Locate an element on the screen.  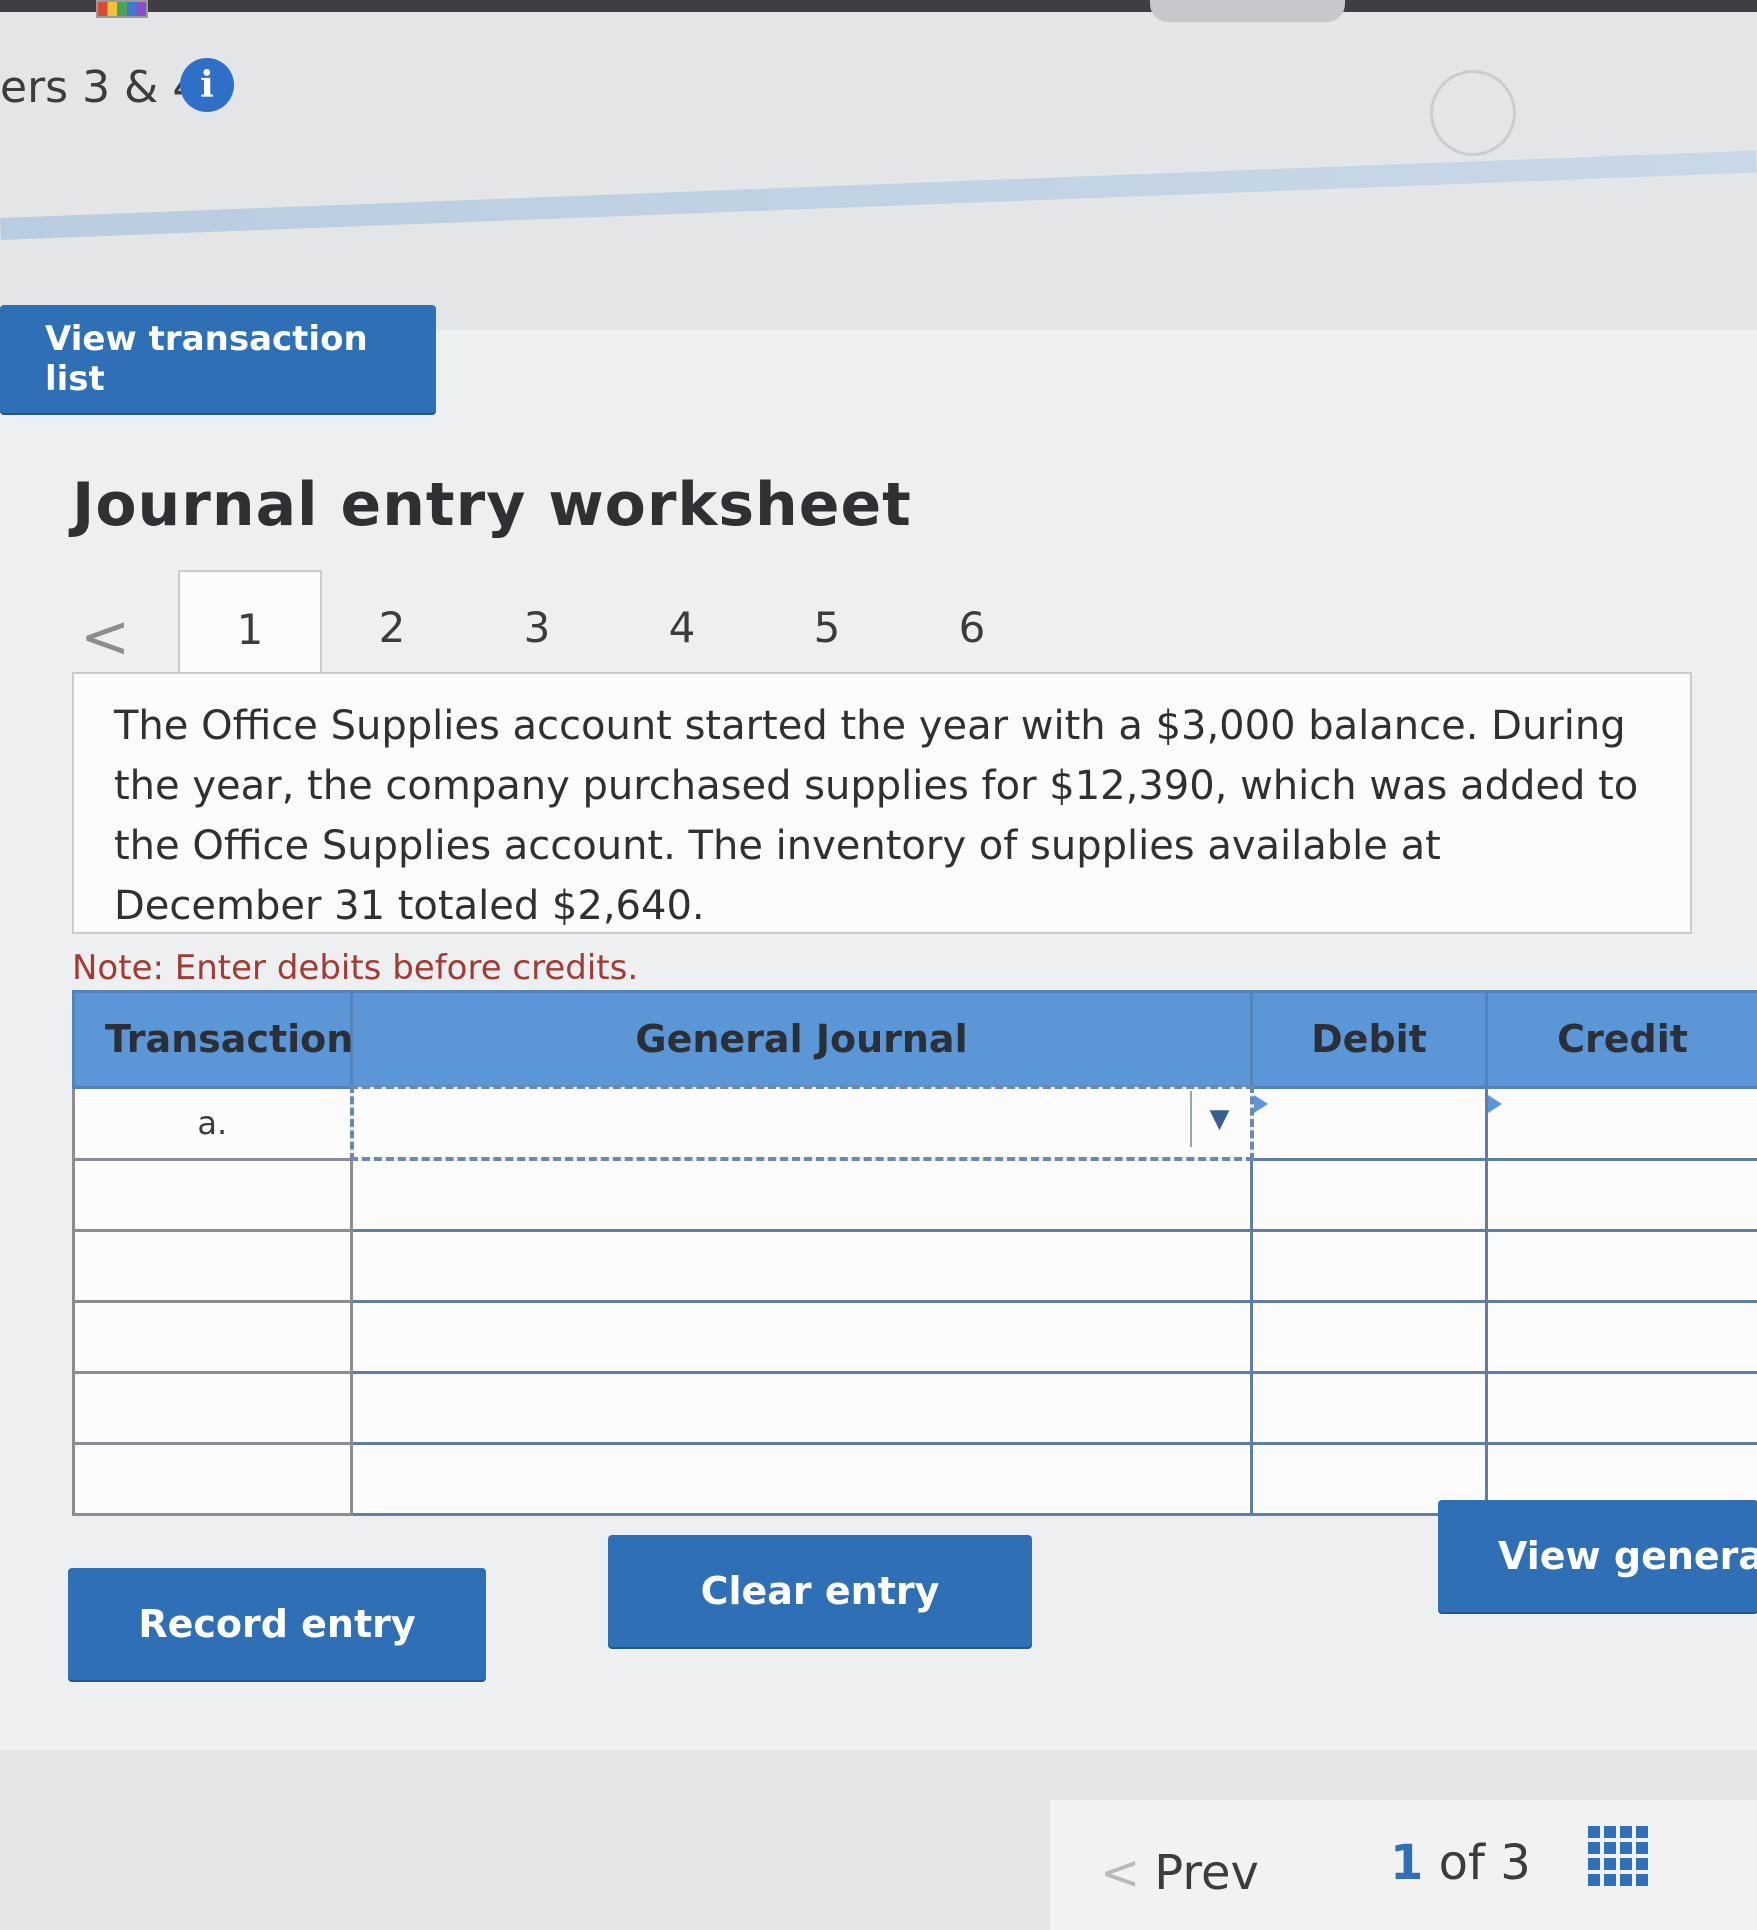
view-general-journal-button: View general is located at coordinates (1597, 1556).